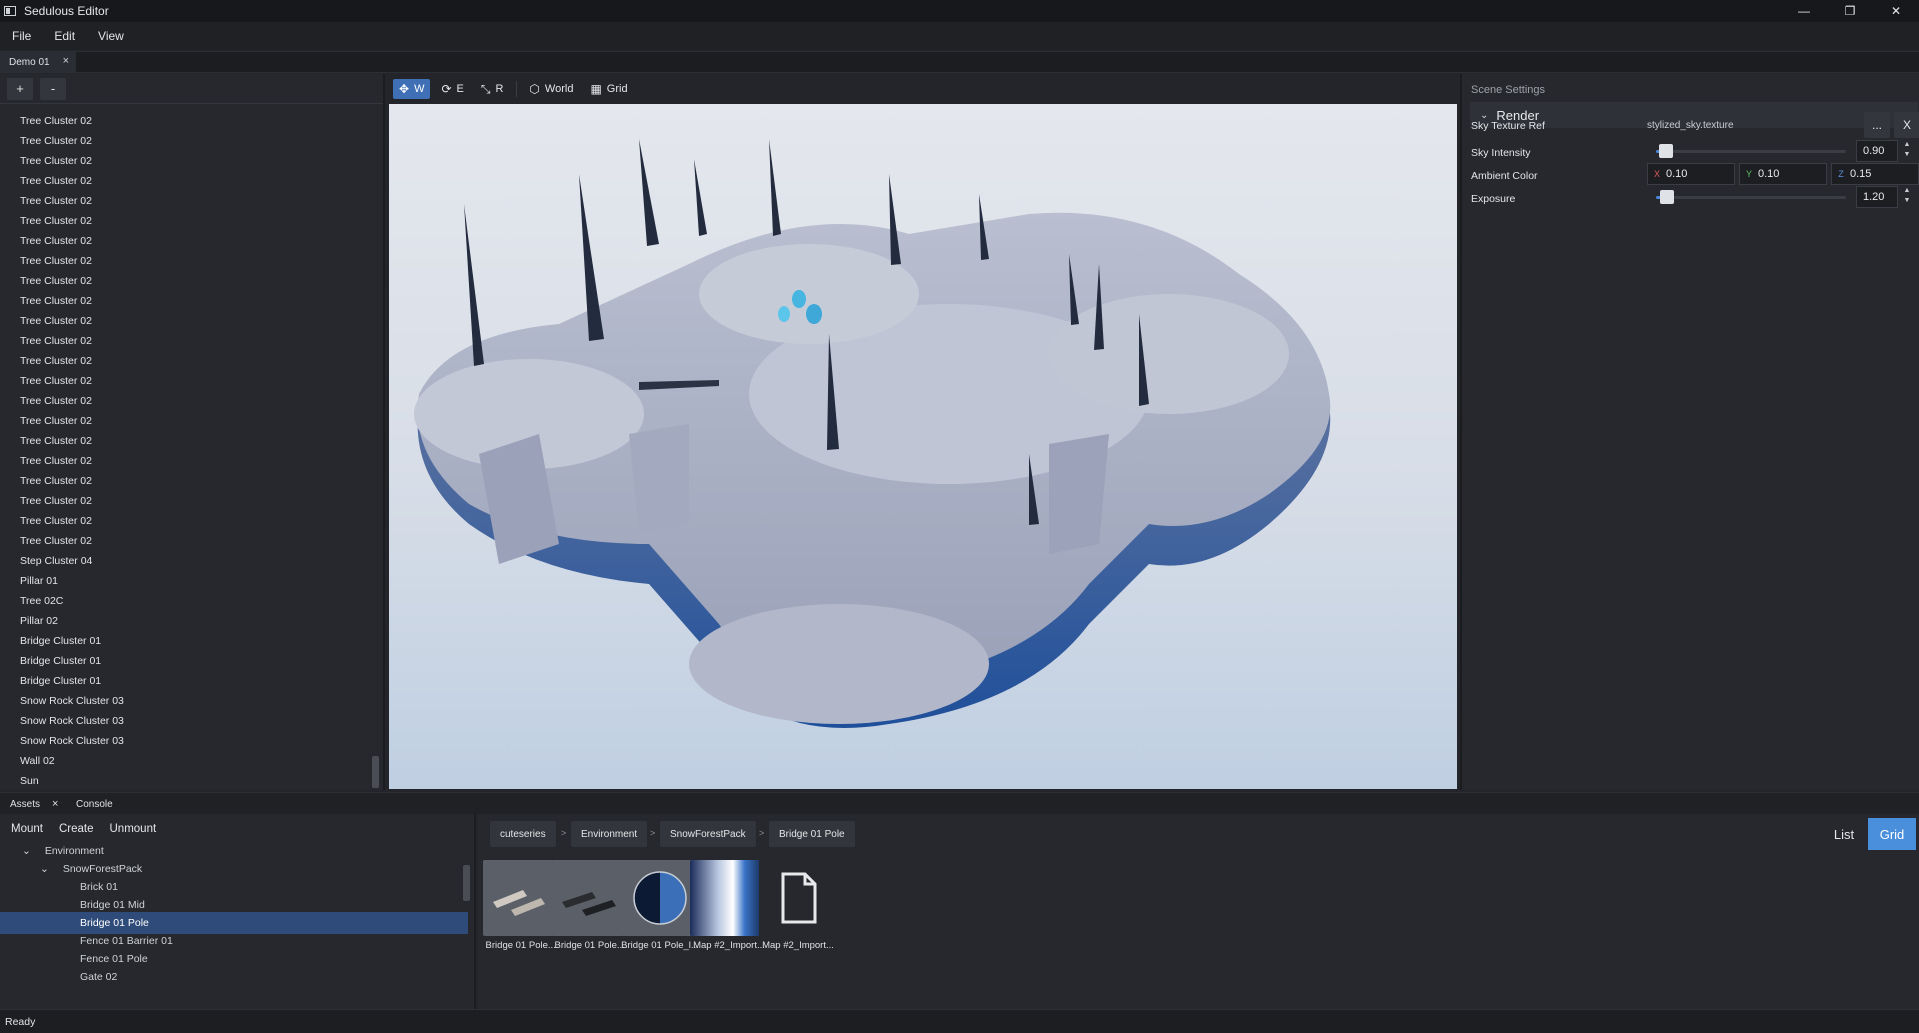 This screenshot has width=1919, height=1033. Describe the element at coordinates (185, 581) in the screenshot. I see `scene-entity-item: Pillar 01` at that location.